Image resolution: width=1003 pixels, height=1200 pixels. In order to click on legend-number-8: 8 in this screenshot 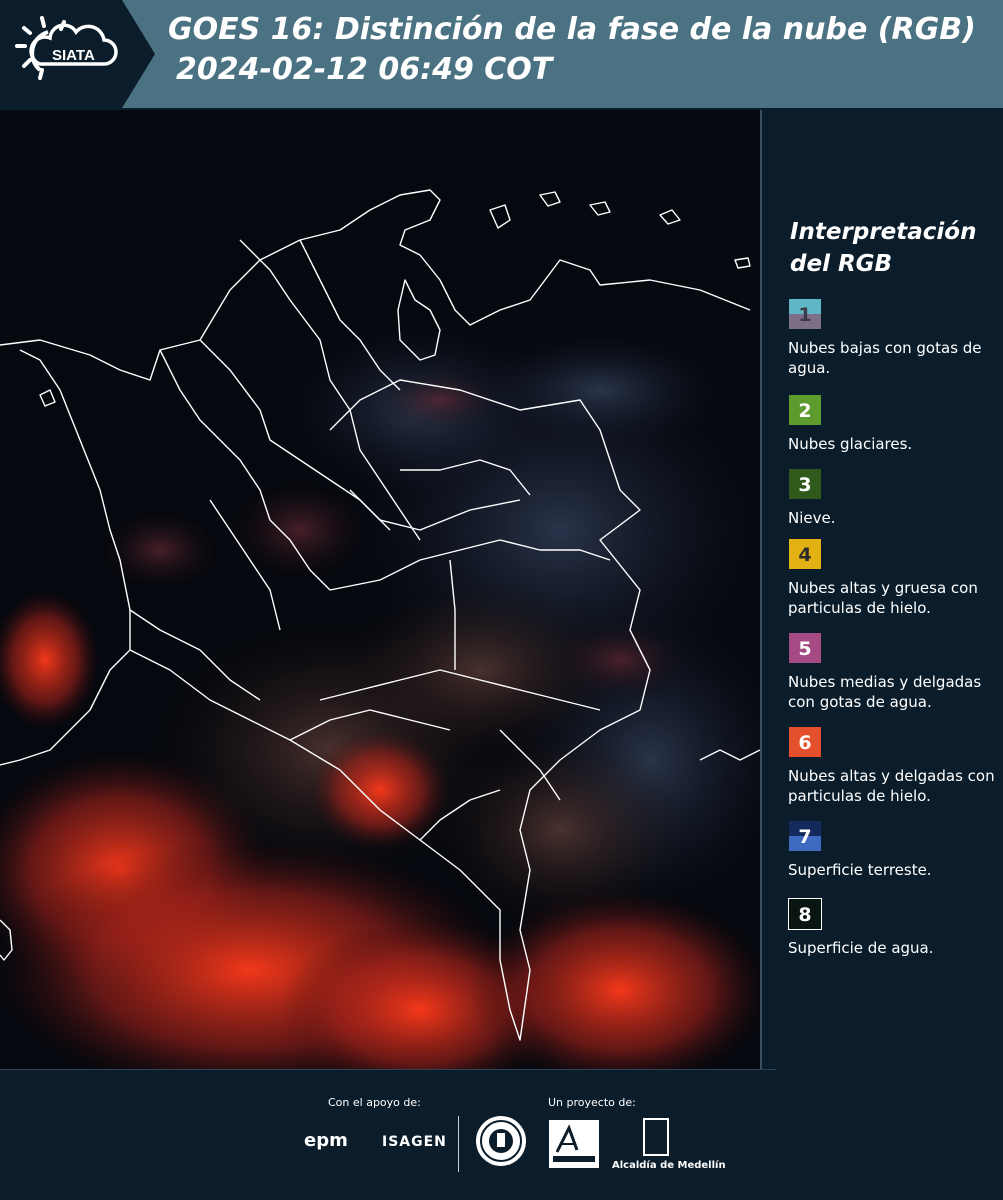, I will do `click(805, 915)`.